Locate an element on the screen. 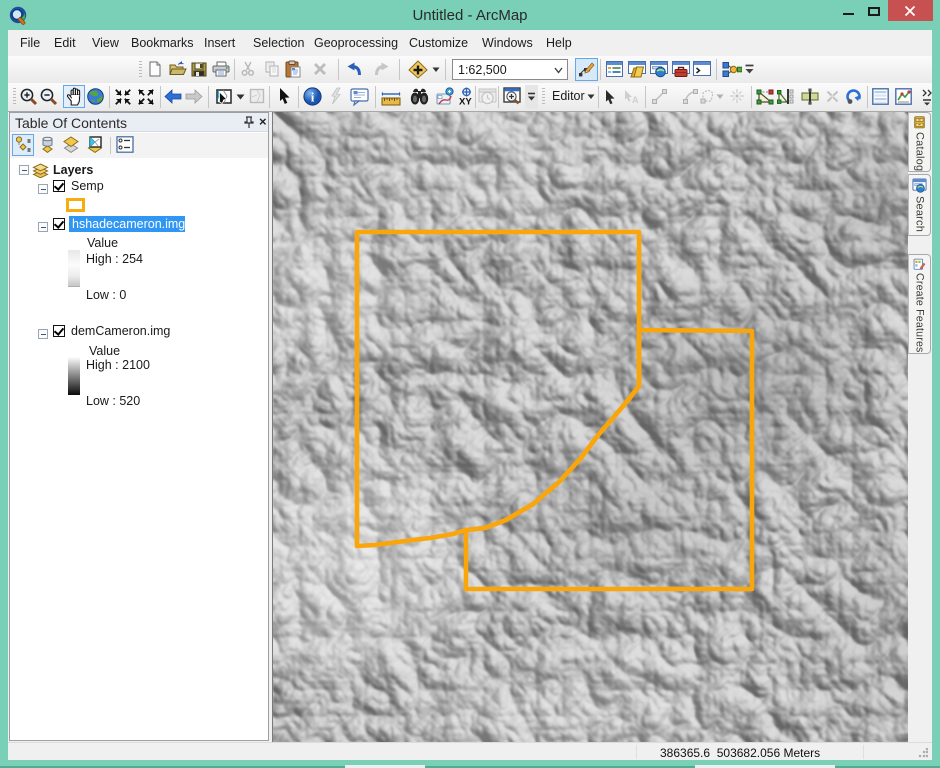 This screenshot has height=768, width=940. svg-text: A is located at coordinates (635, 100).